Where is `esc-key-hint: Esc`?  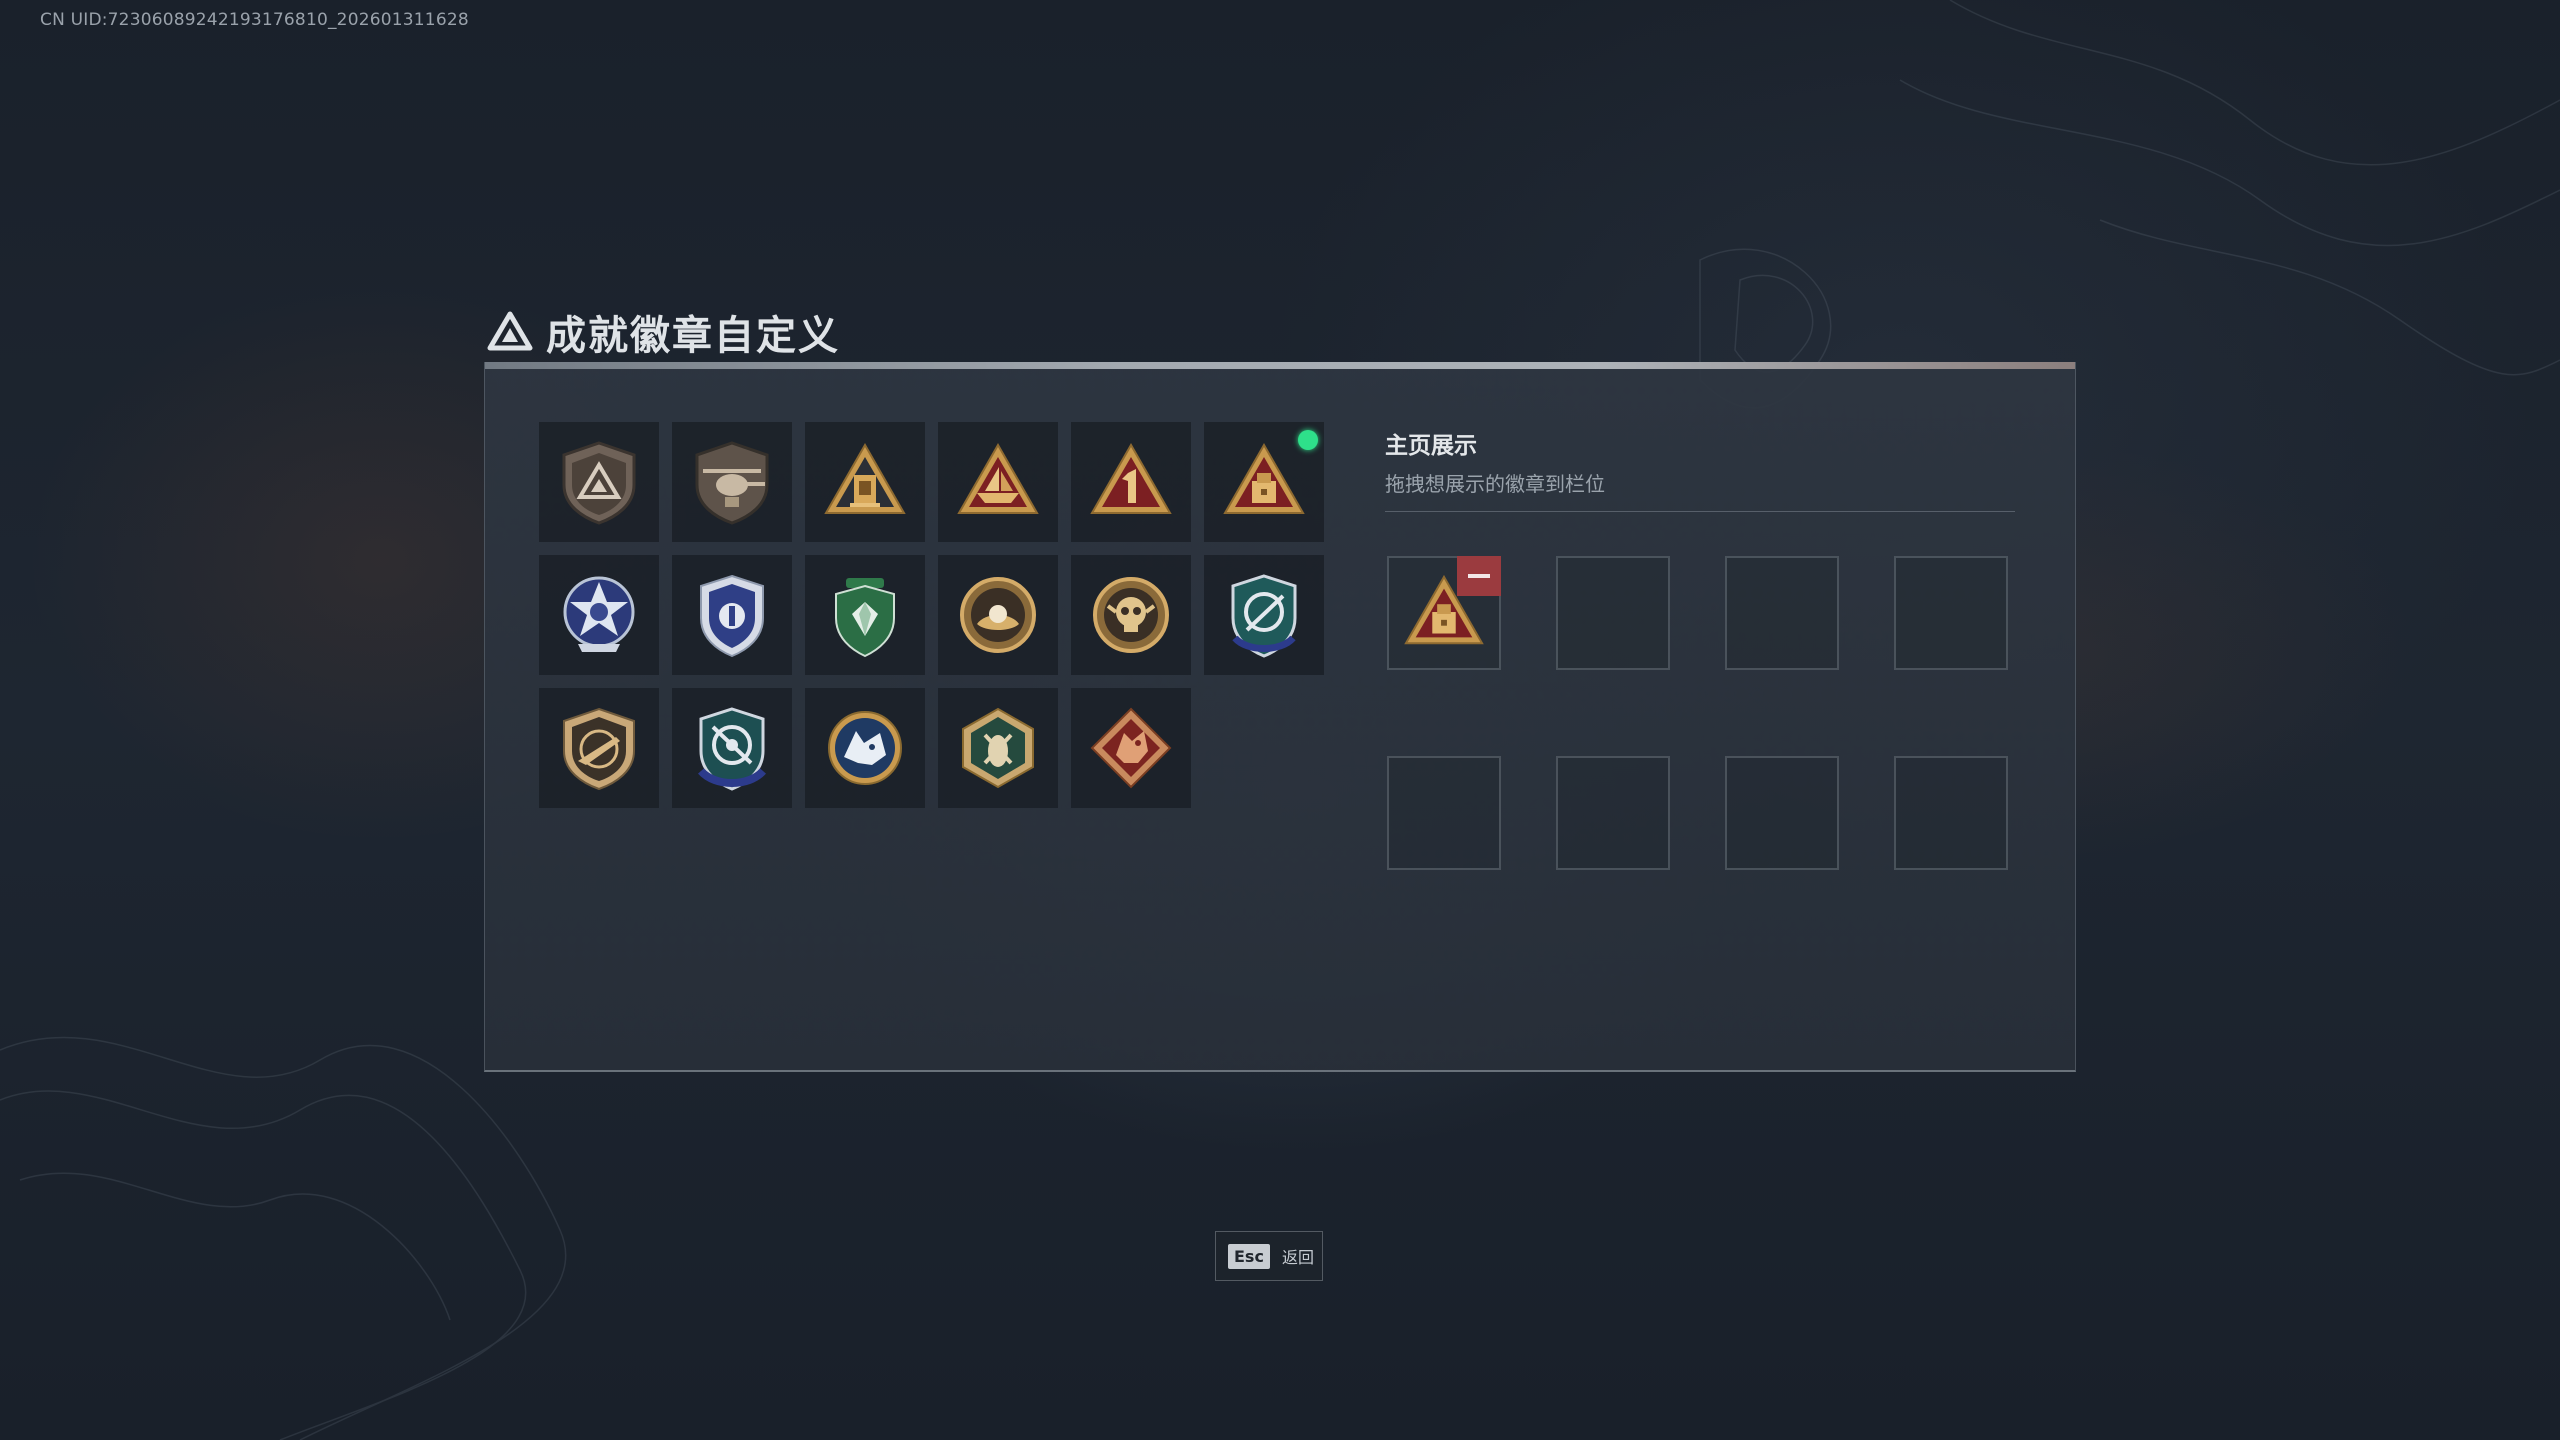
esc-key-hint: Esc is located at coordinates (1249, 1256).